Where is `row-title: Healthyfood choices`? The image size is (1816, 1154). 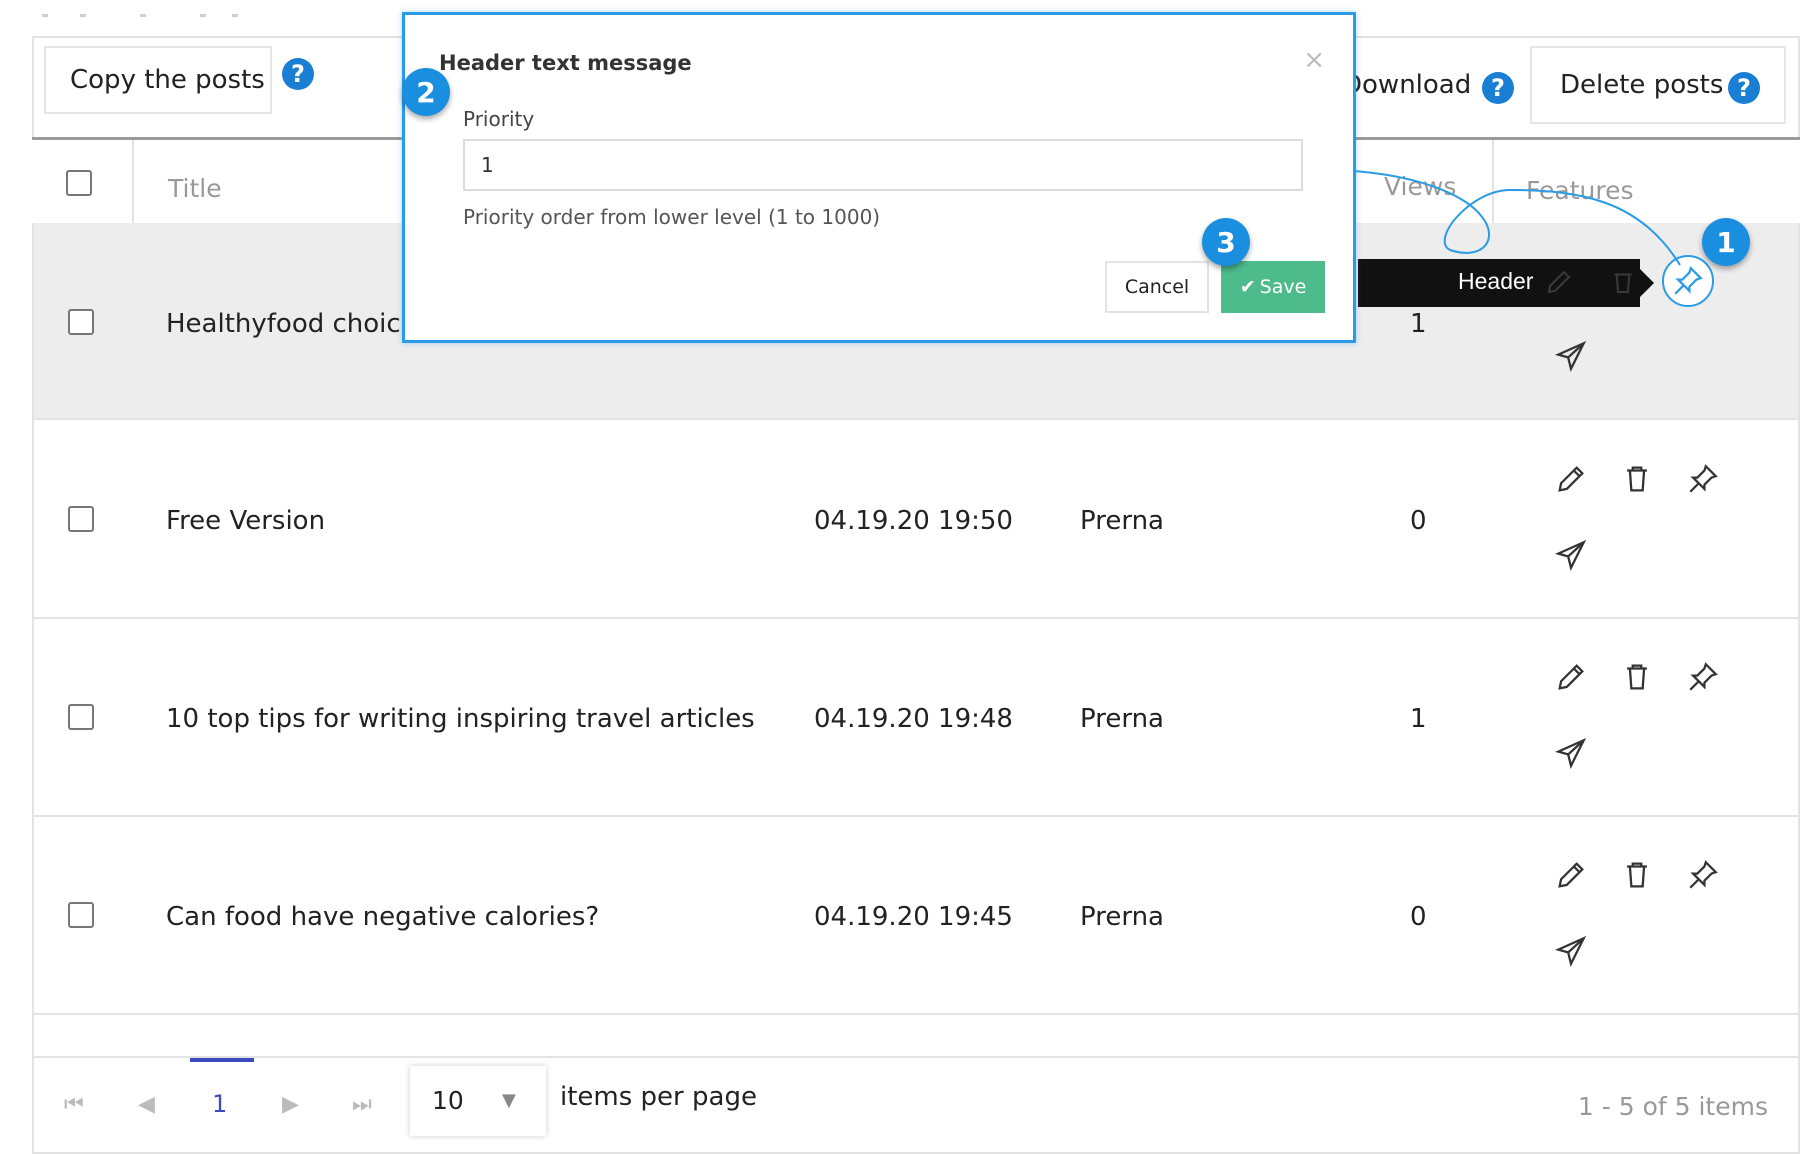 row-title: Healthyfood choices is located at coordinates (298, 324).